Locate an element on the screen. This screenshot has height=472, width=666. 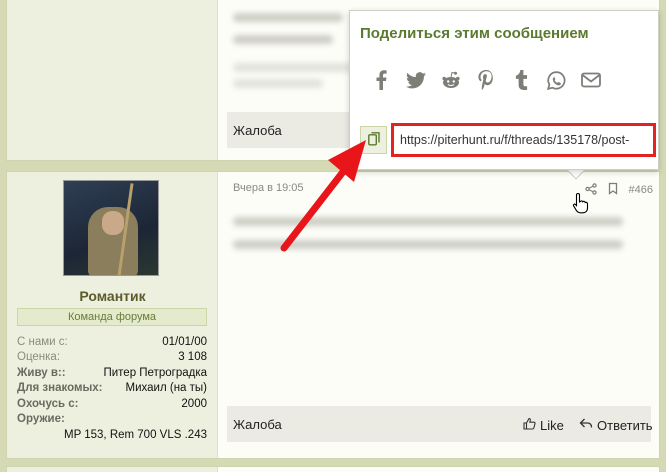
report-link: Жалоба is located at coordinates (257, 424).